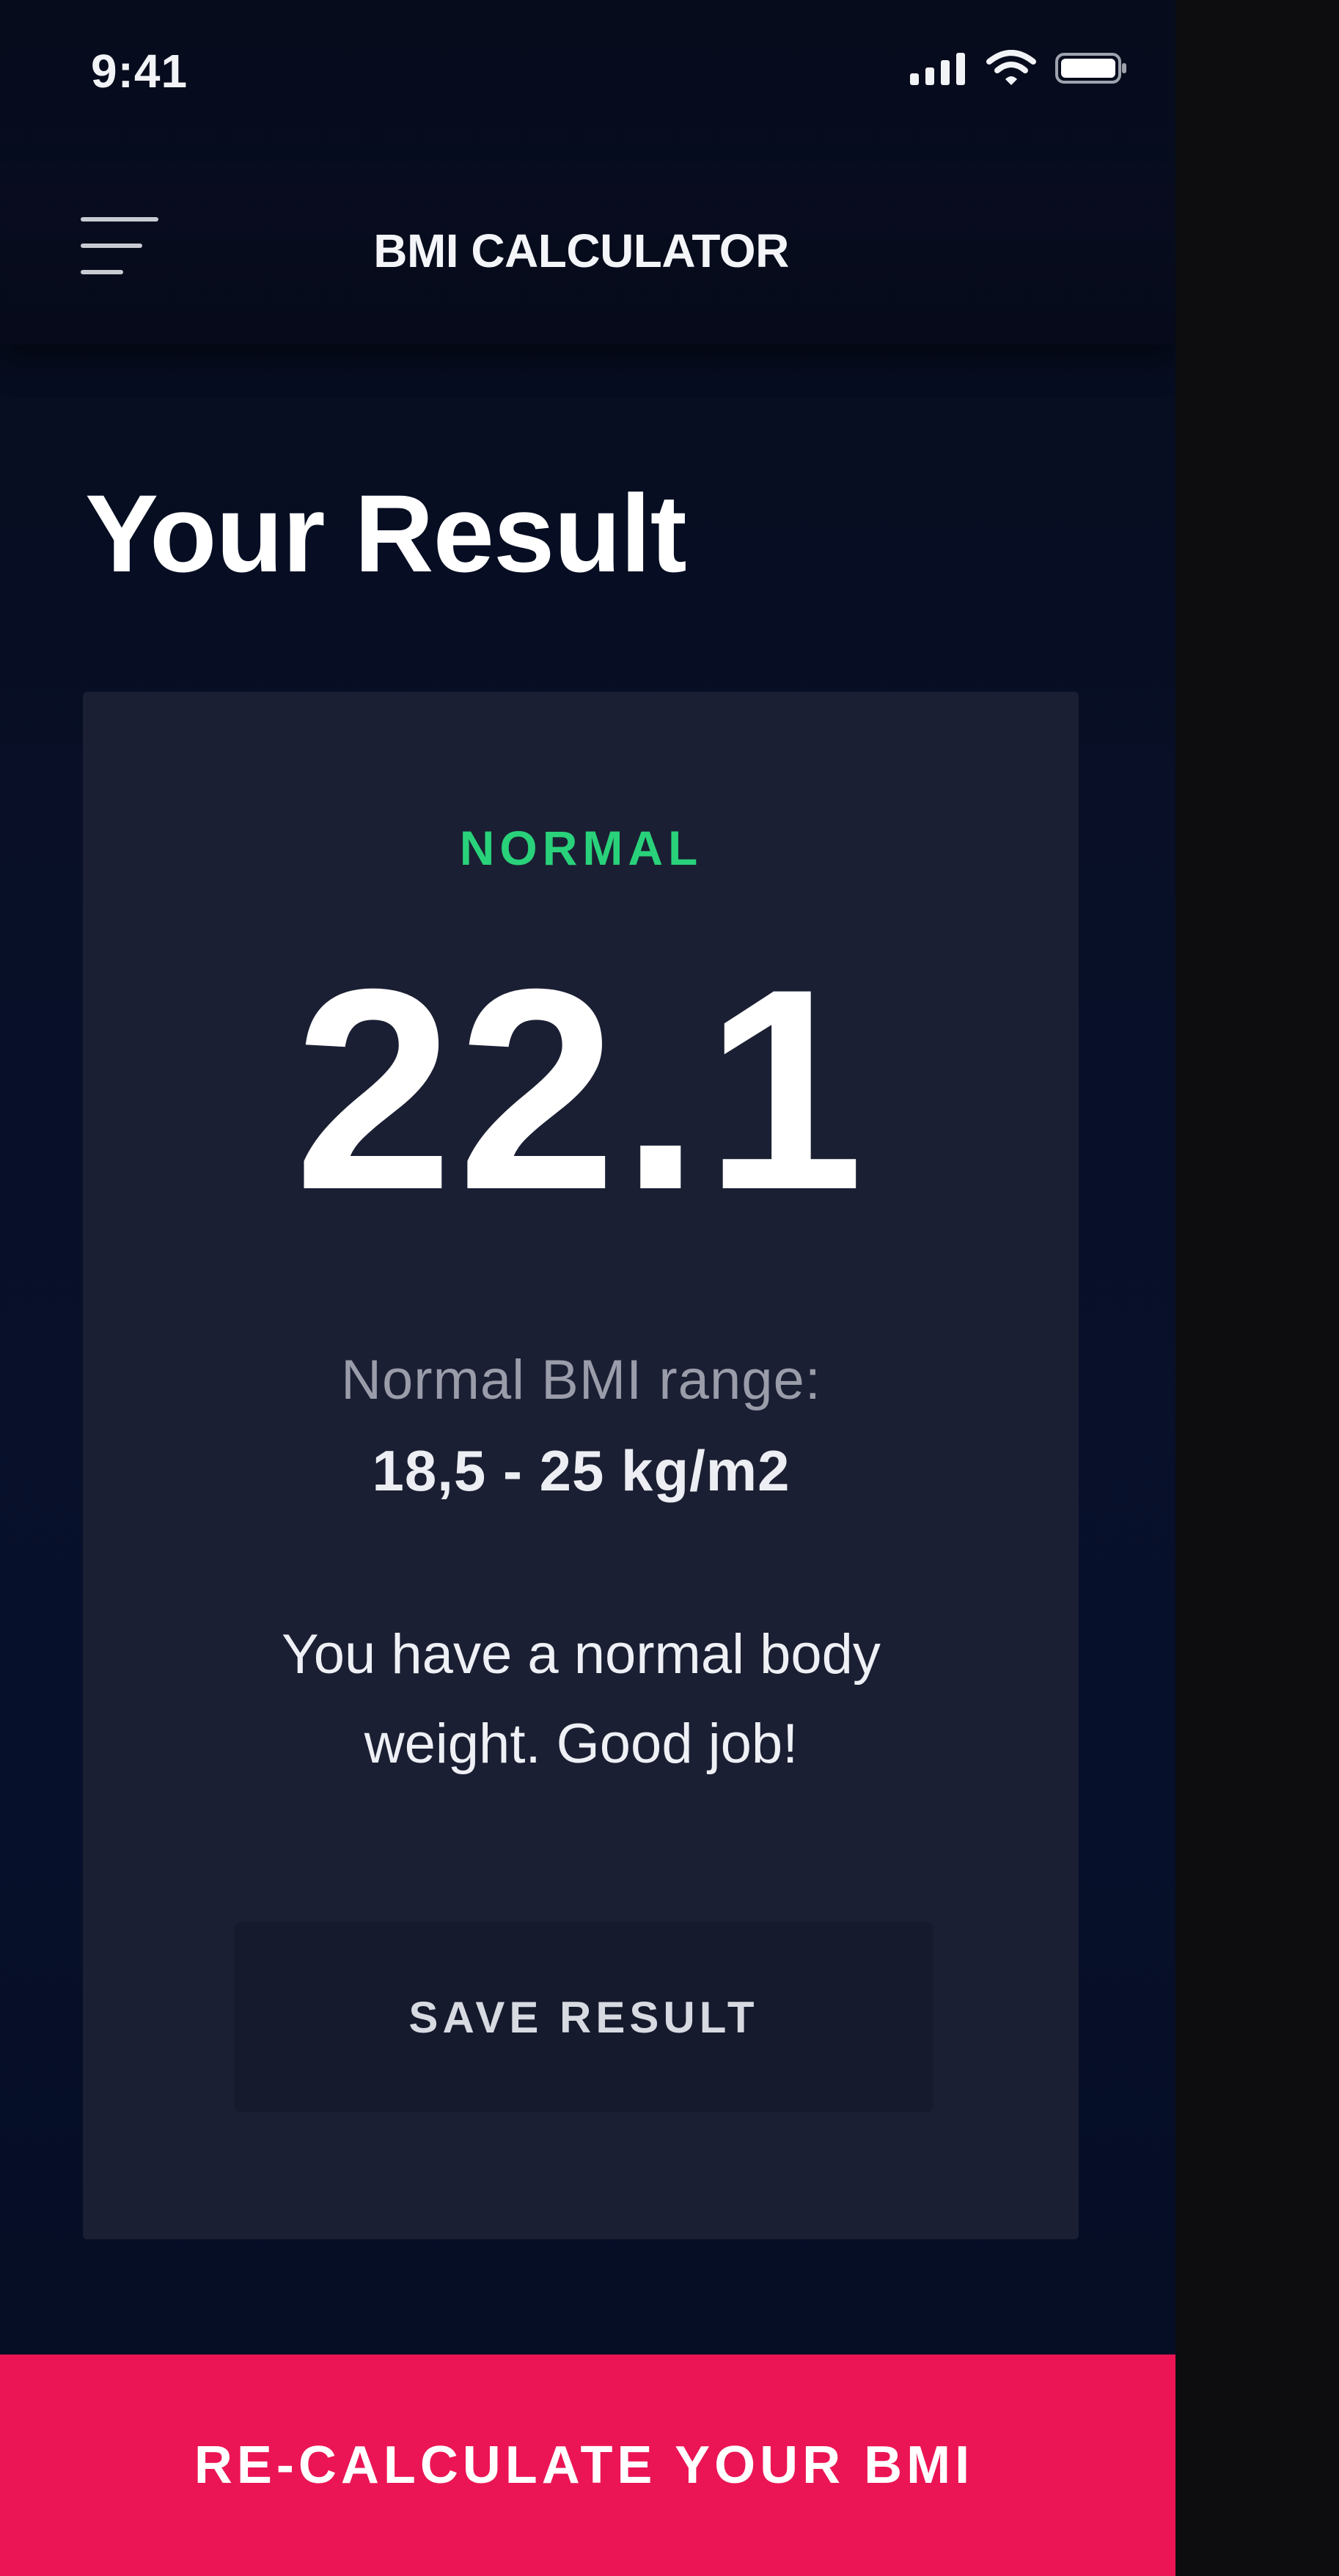  What do you see at coordinates (581, 1089) in the screenshot?
I see `bmi-value: 22.1` at bounding box center [581, 1089].